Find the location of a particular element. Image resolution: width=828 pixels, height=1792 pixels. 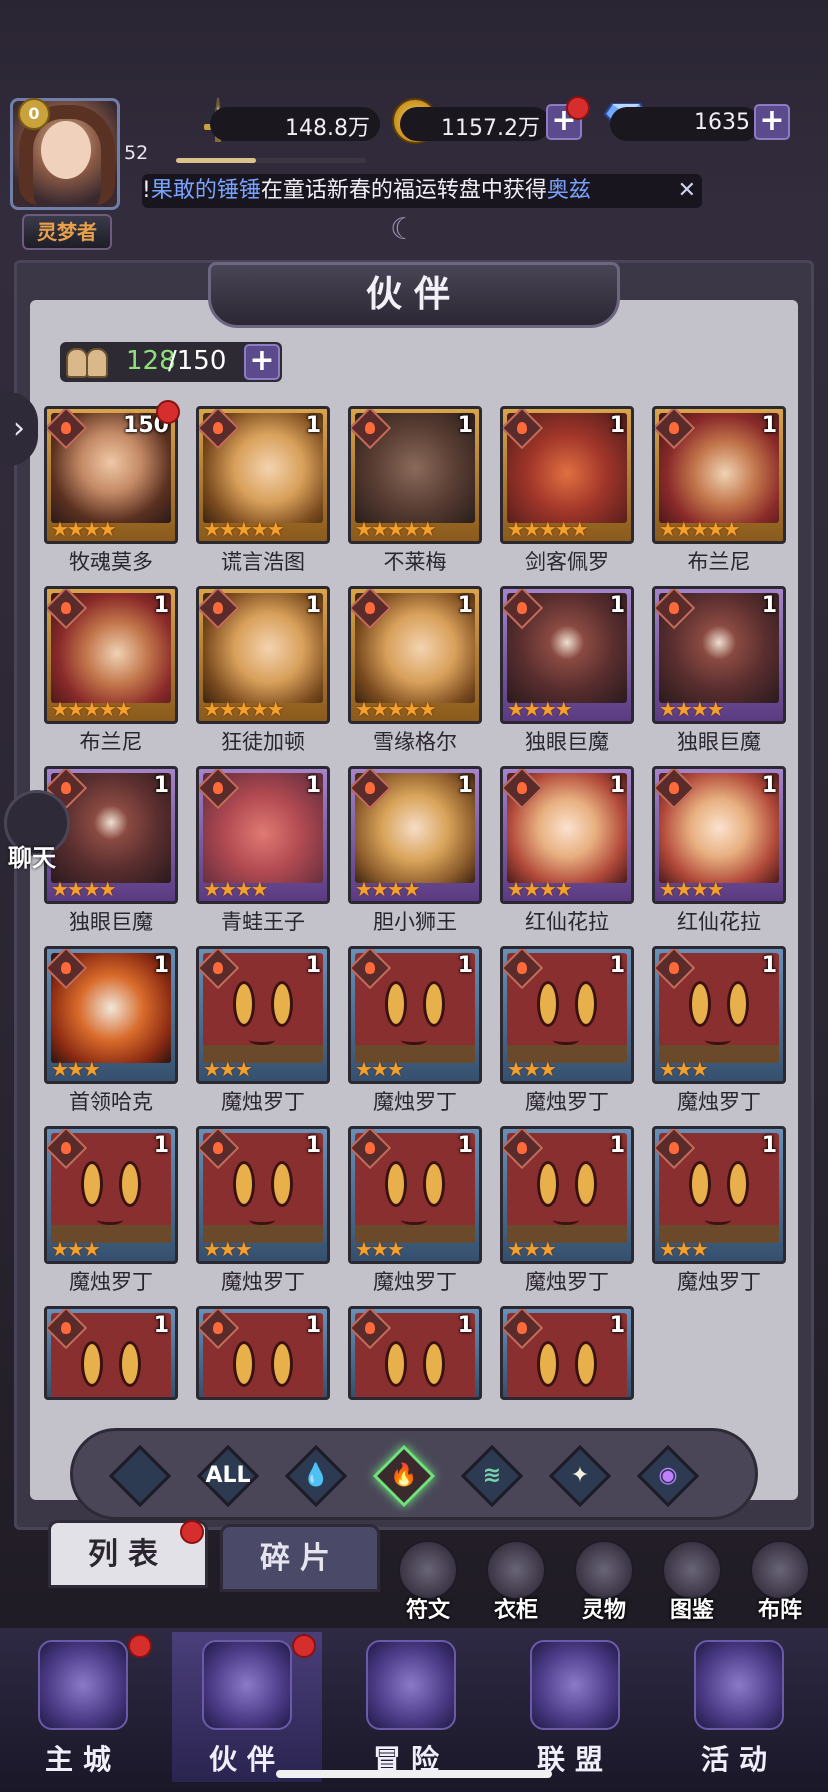

quick-action-button: 符文 is located at coordinates (428, 1581).